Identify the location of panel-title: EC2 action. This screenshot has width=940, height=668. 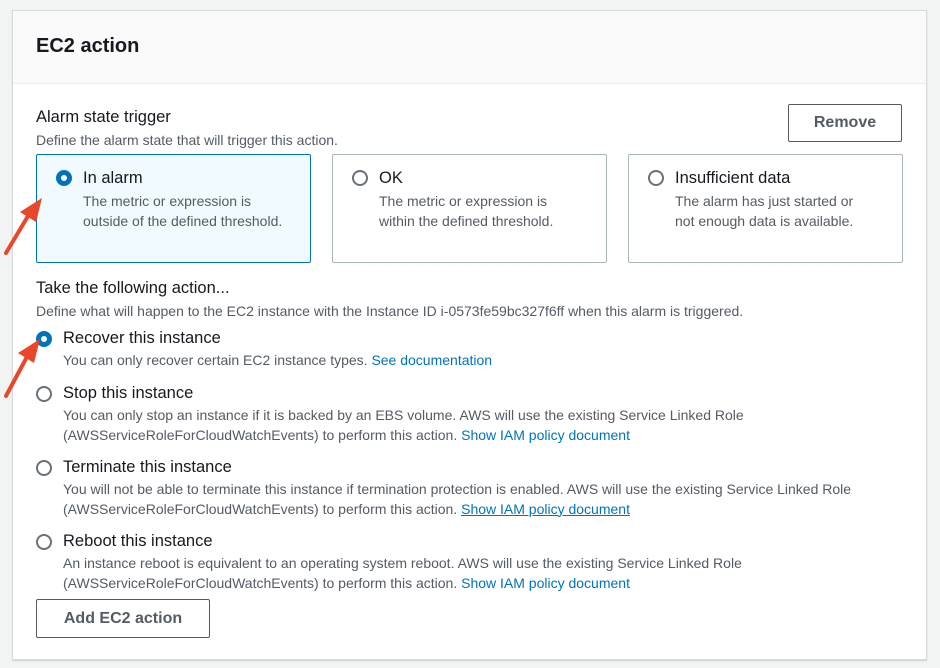
(88, 46).